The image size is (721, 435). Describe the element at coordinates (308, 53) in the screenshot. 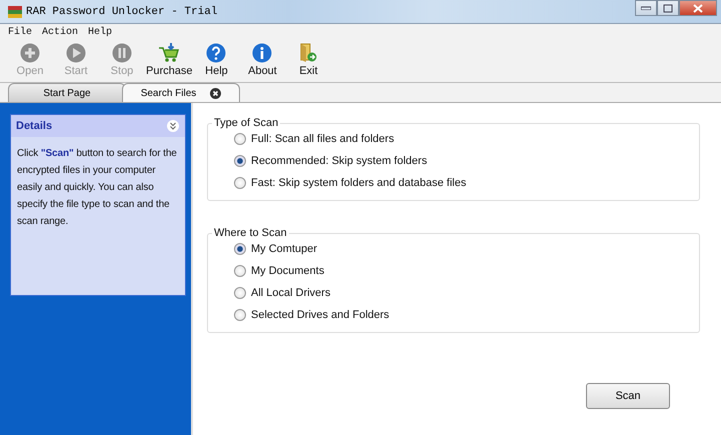

I see `exit-icon` at that location.